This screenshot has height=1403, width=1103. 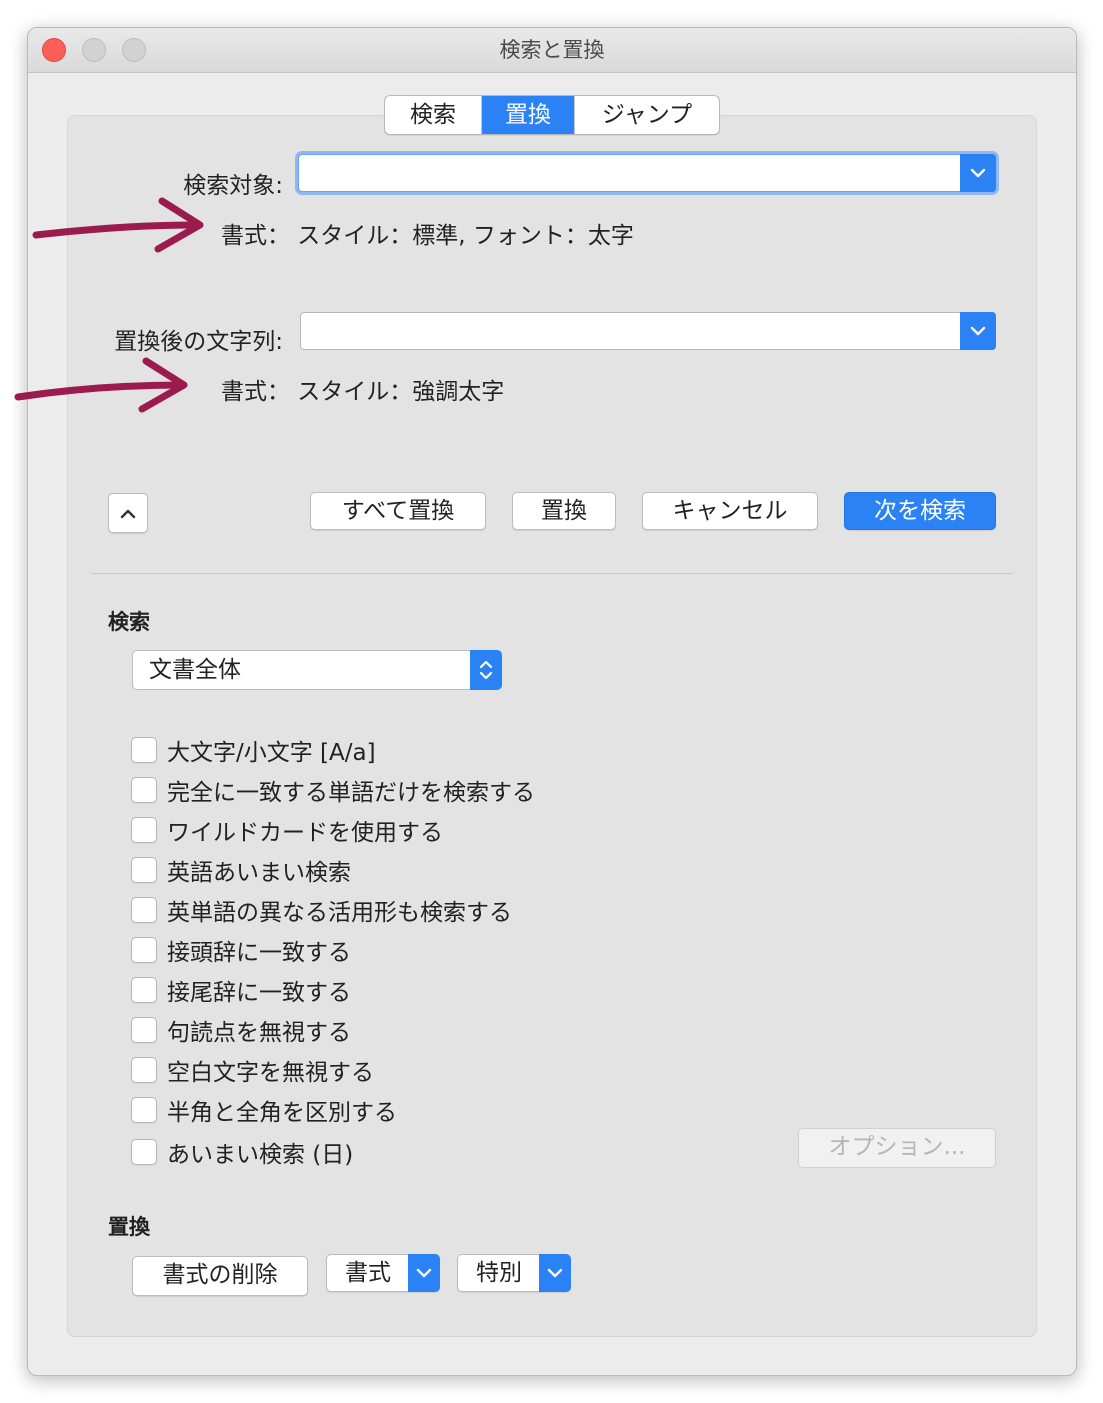 I want to click on replace-with-combobox, so click(x=648, y=331).